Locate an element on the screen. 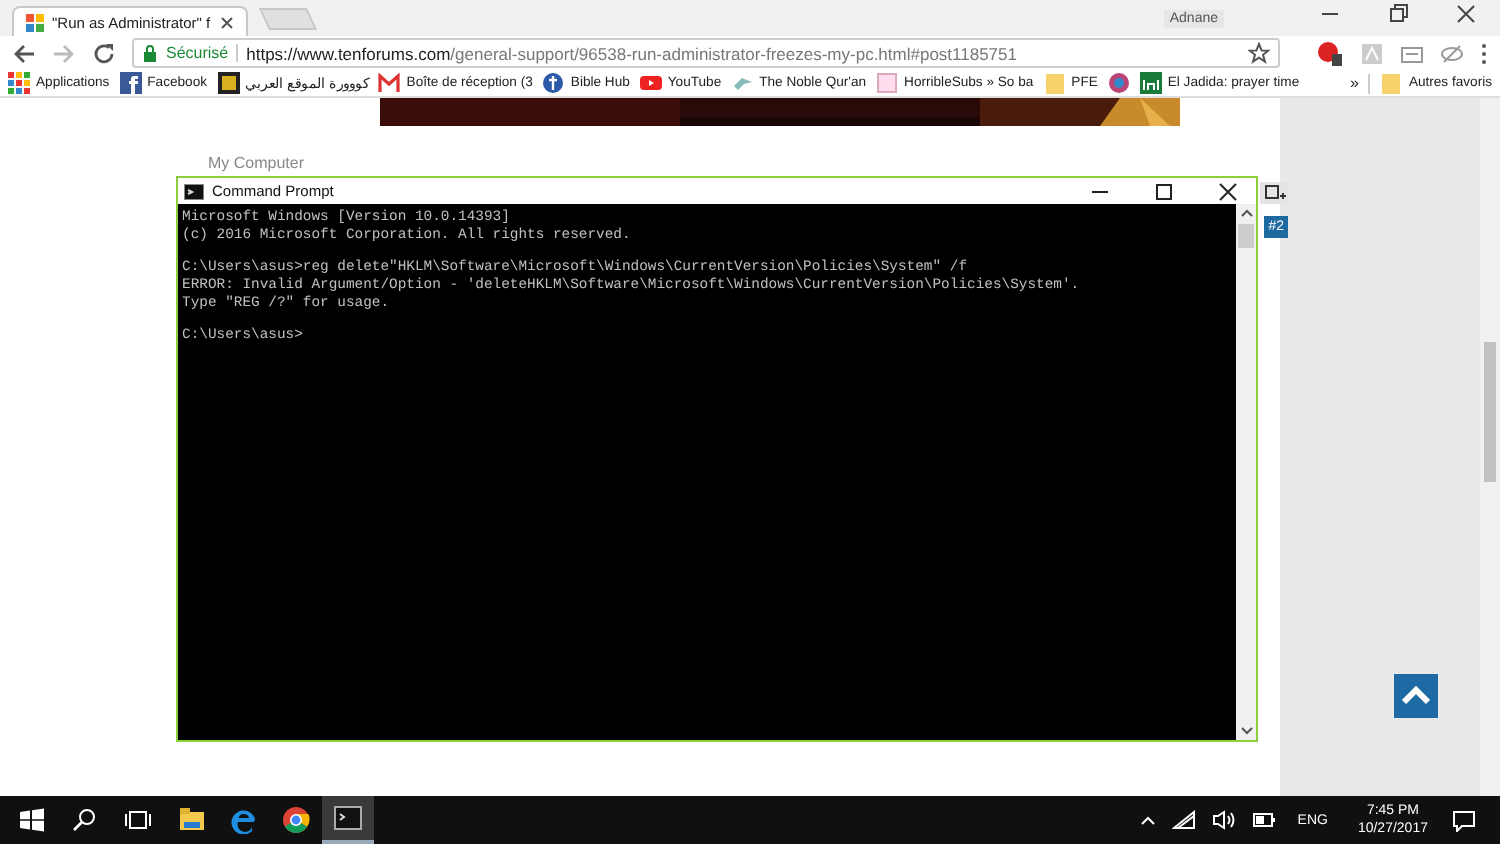 Image resolution: width=1500 pixels, height=844 pixels. menu-icon is located at coordinates (1484, 53).